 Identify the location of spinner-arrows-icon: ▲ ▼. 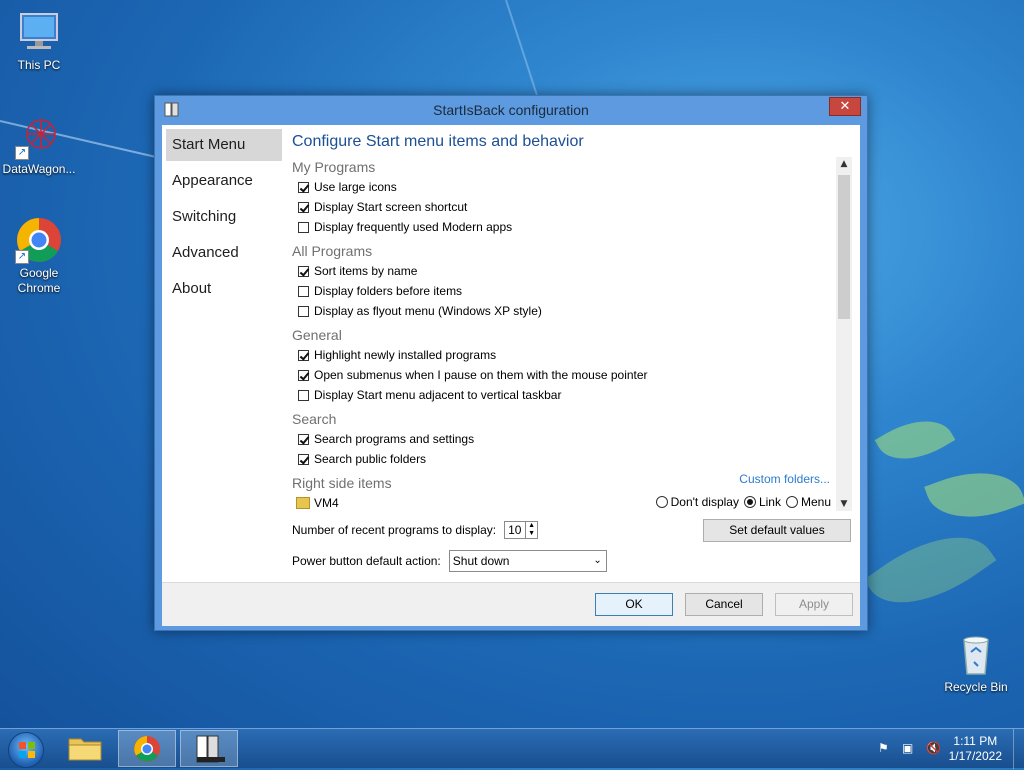
(532, 530).